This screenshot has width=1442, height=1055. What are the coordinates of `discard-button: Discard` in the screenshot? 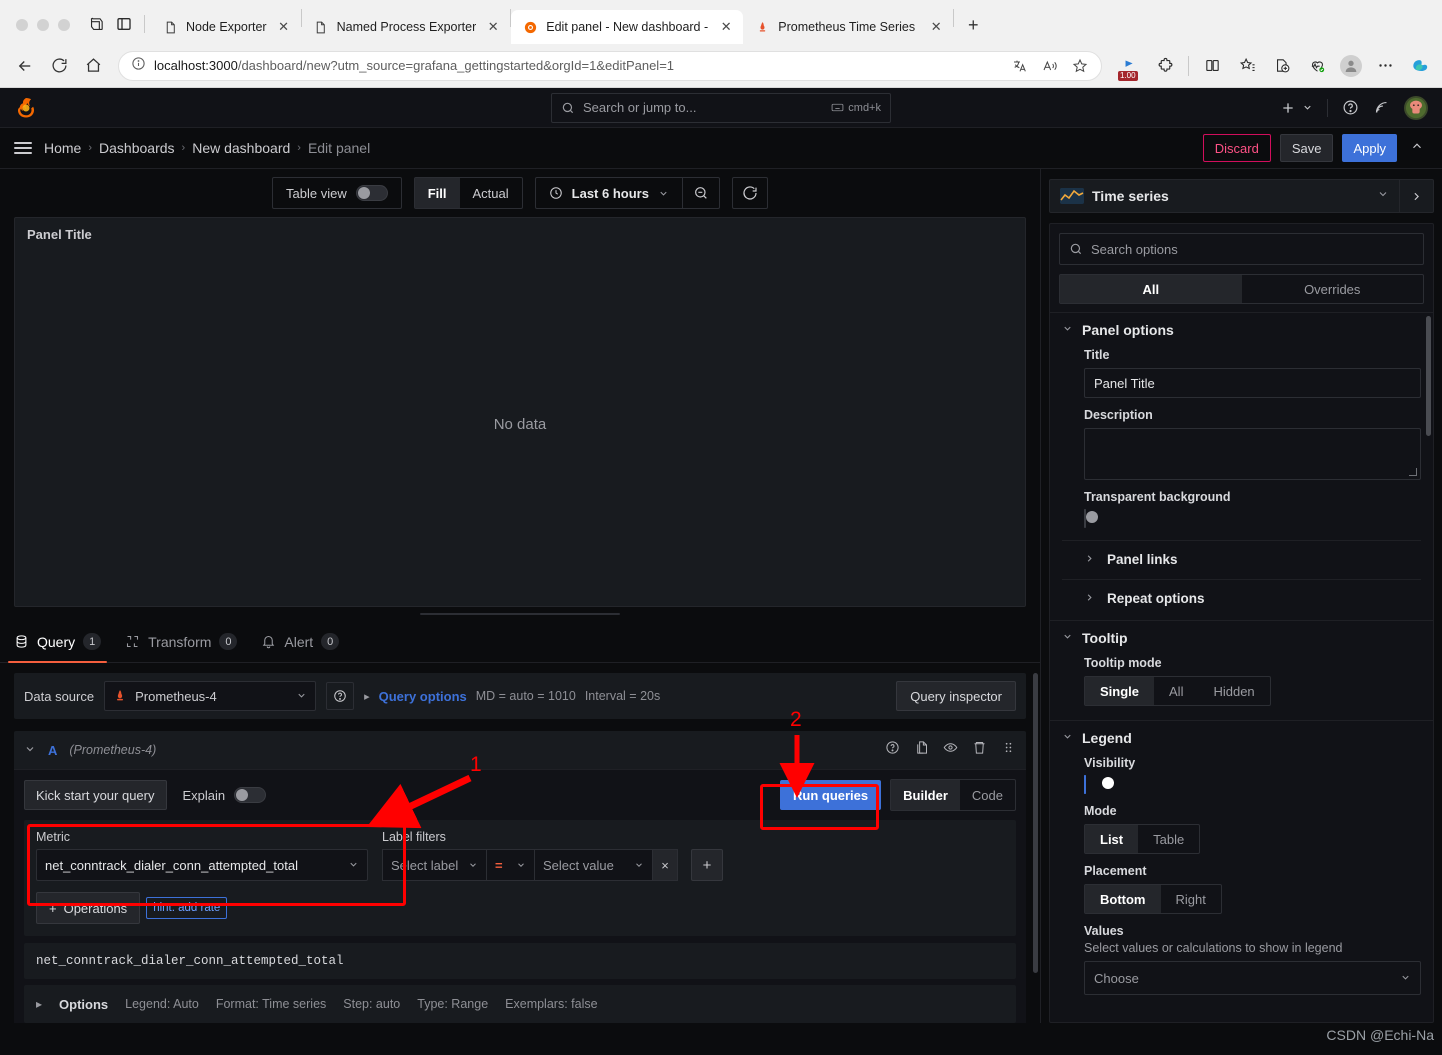 It's located at (1236, 148).